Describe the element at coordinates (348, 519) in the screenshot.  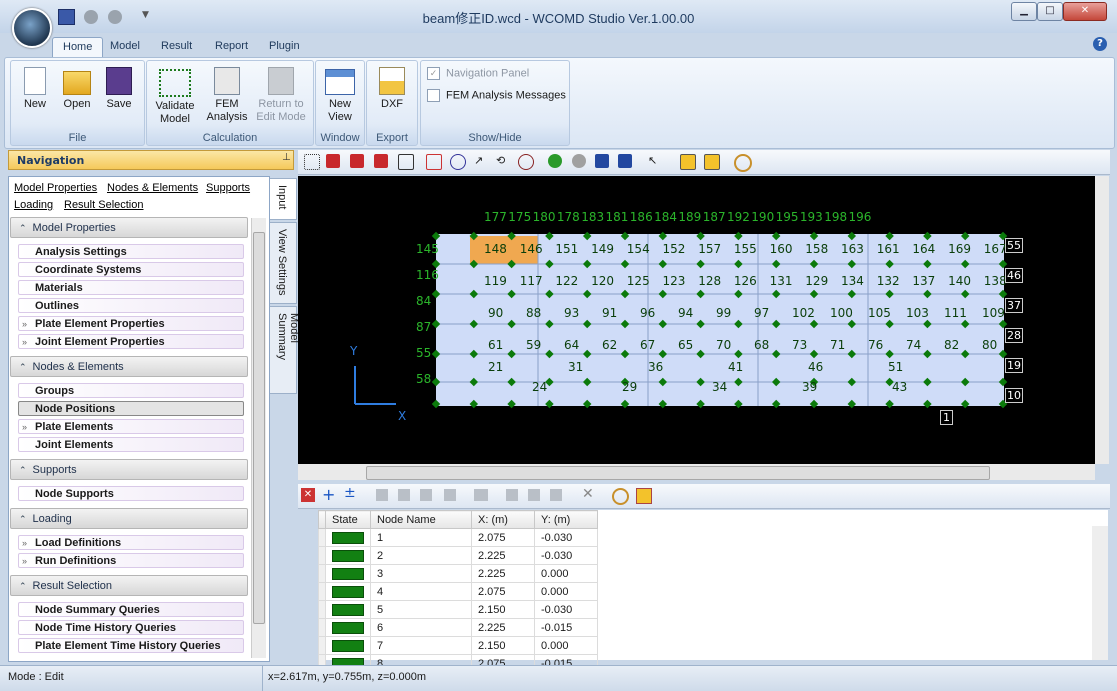
I see `column-header-state: State` at that location.